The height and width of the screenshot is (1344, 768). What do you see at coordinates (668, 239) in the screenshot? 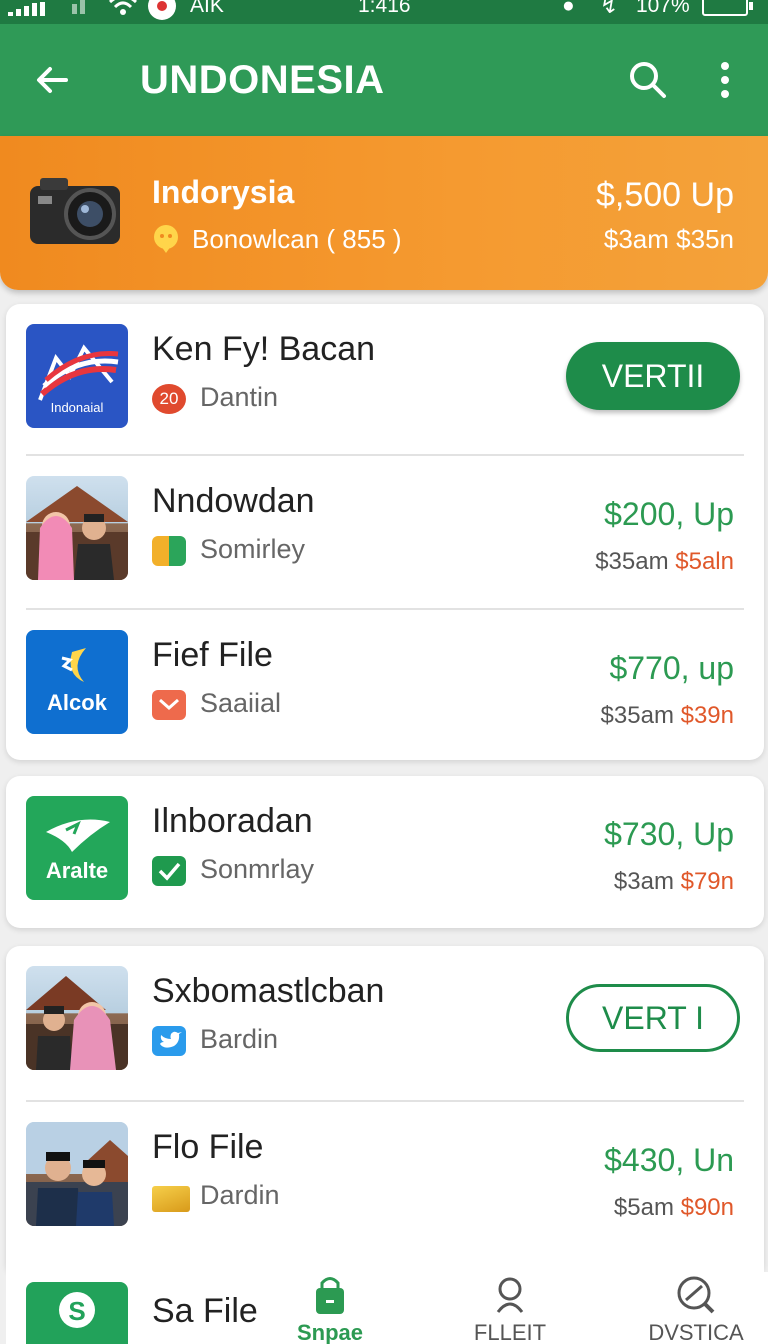
I see `banner-schedule: $3am $35n` at bounding box center [668, 239].